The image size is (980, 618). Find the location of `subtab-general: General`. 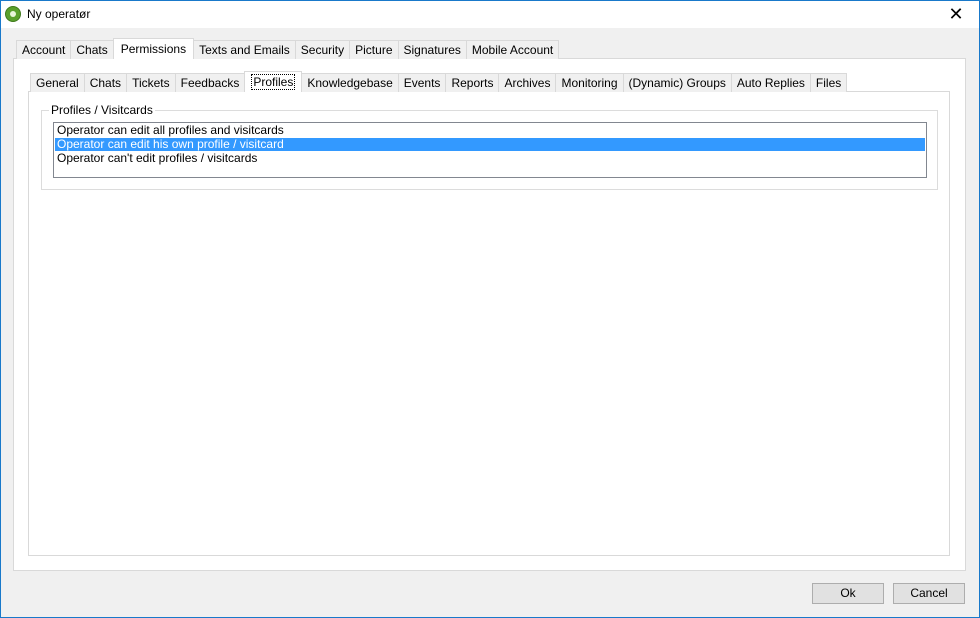

subtab-general: General is located at coordinates (57, 82).